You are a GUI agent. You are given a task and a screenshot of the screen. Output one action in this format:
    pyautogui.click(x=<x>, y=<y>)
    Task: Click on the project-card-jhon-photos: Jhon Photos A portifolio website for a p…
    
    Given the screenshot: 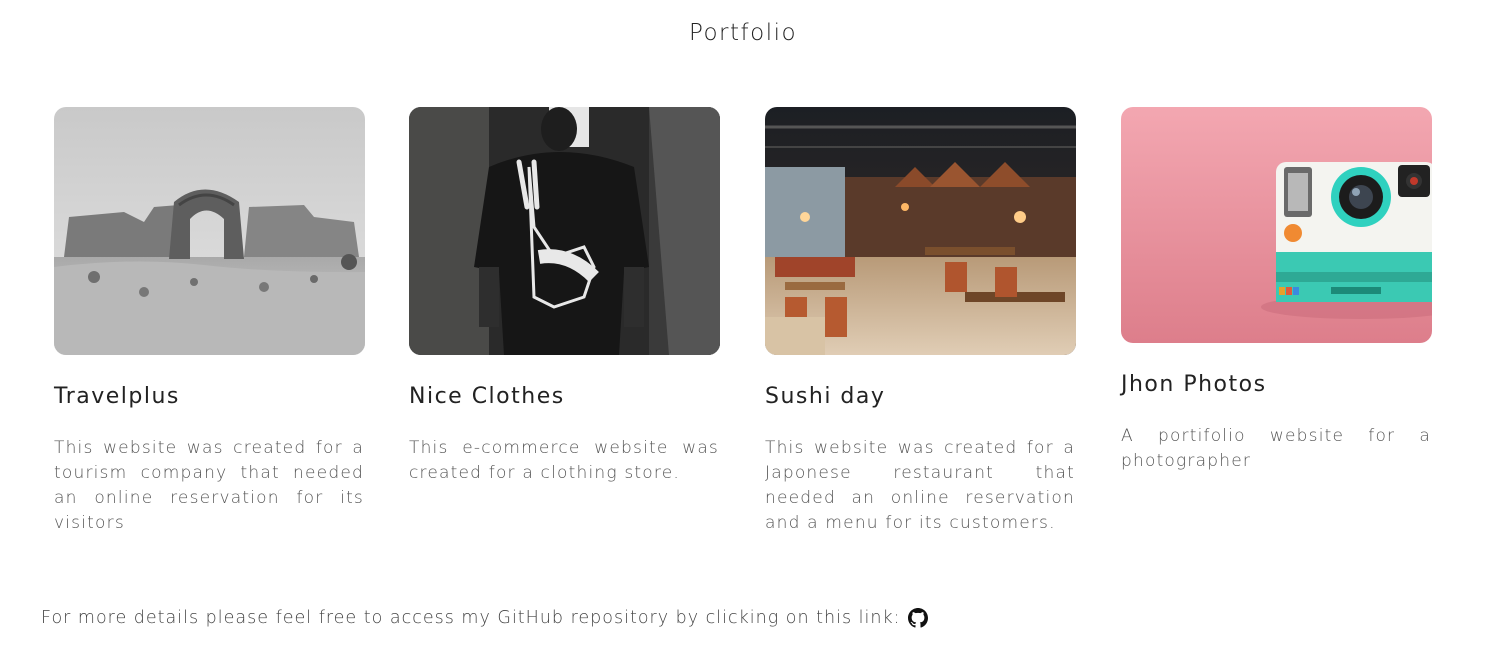 What is the action you would take?
    pyautogui.click(x=1276, y=327)
    